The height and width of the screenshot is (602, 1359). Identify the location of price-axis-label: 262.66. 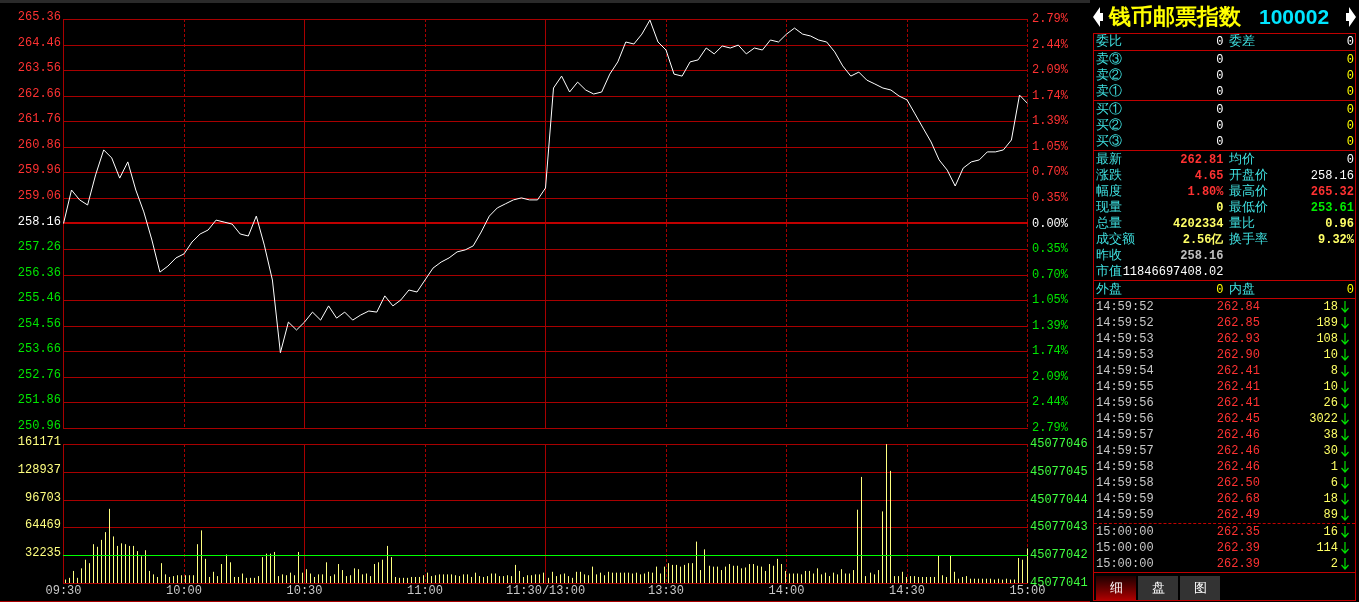
(39, 93).